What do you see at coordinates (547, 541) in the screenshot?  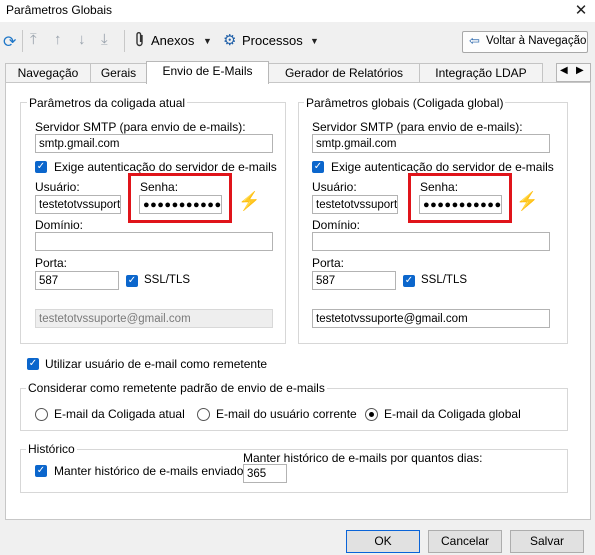 I see `save-button: Salvar` at bounding box center [547, 541].